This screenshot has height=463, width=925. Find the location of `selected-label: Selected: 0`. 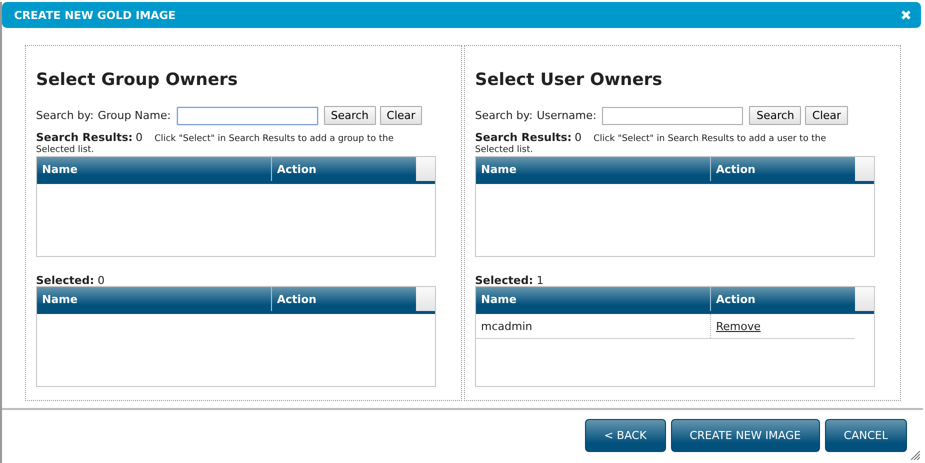

selected-label: Selected: 0 is located at coordinates (71, 280).